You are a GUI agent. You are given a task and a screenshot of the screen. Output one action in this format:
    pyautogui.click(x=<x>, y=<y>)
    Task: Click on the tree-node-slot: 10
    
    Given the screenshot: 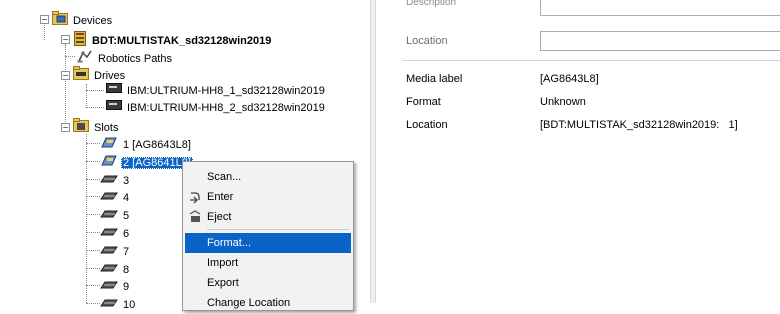 What is the action you would take?
    pyautogui.click(x=118, y=303)
    